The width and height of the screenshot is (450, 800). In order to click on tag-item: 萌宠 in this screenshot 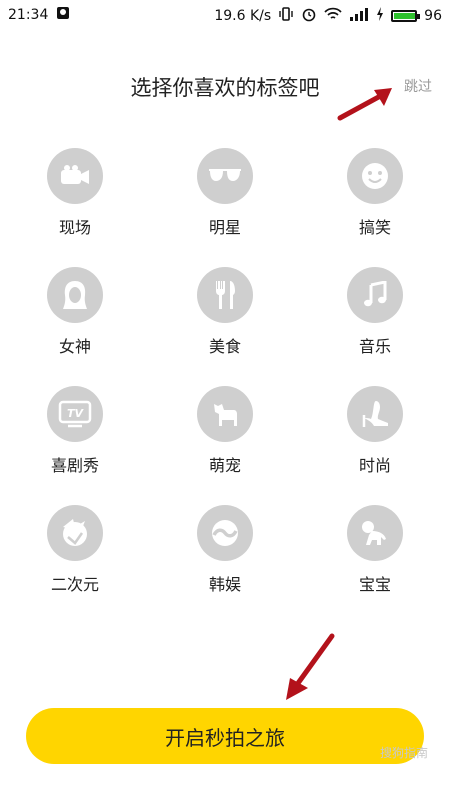, I will do `click(225, 431)`.